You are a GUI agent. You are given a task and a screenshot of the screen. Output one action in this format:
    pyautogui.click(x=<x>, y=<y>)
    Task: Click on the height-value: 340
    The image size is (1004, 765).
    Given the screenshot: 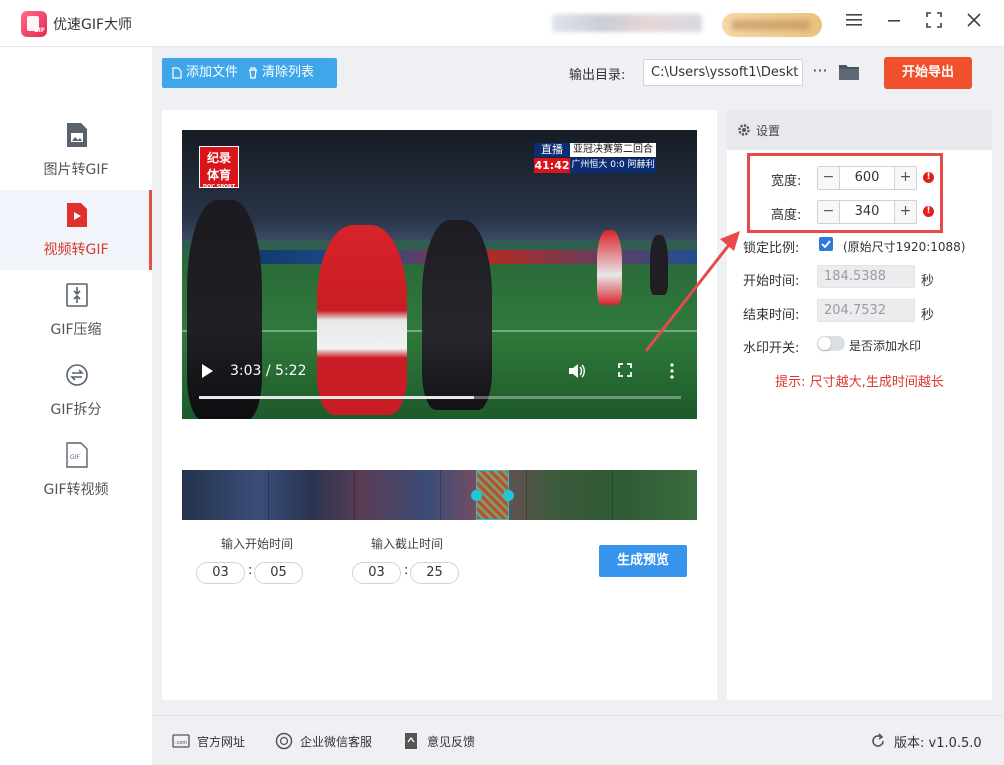 What is the action you would take?
    pyautogui.click(x=867, y=212)
    